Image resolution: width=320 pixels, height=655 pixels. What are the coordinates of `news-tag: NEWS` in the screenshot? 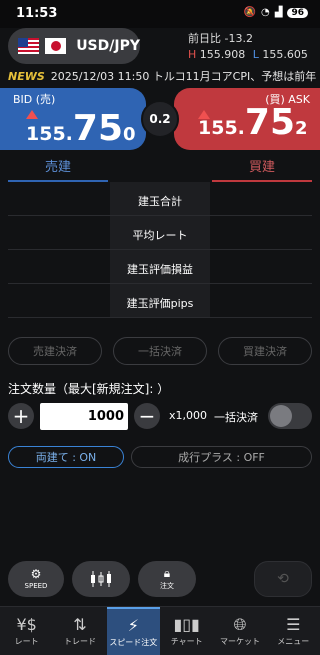 It's located at (26, 76).